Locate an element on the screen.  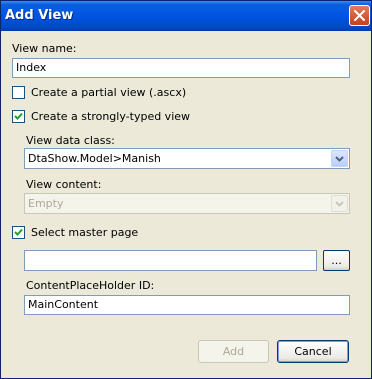
partial-view-checkbox is located at coordinates (18, 92).